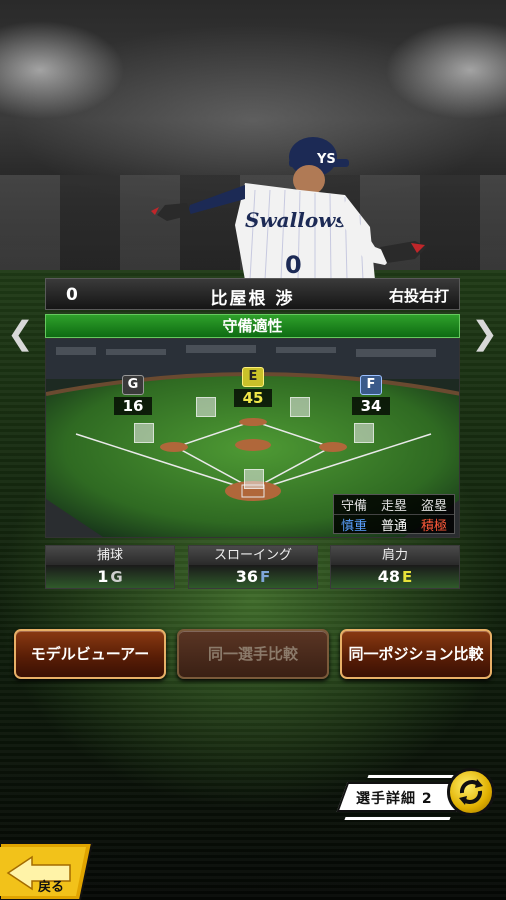 The image size is (506, 900). Describe the element at coordinates (90, 654) in the screenshot. I see `model-viewer-button: モデルビューアー` at that location.